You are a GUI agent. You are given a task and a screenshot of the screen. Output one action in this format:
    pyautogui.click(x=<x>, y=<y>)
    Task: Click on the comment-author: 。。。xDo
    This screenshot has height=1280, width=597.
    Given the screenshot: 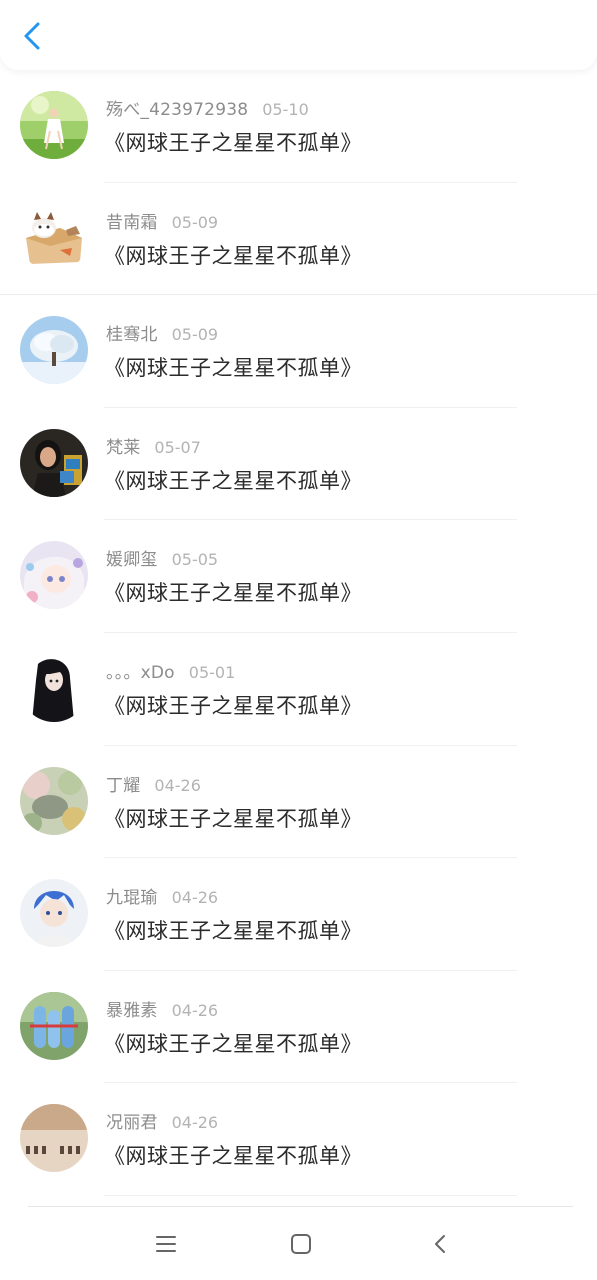 What is the action you would take?
    pyautogui.click(x=140, y=672)
    